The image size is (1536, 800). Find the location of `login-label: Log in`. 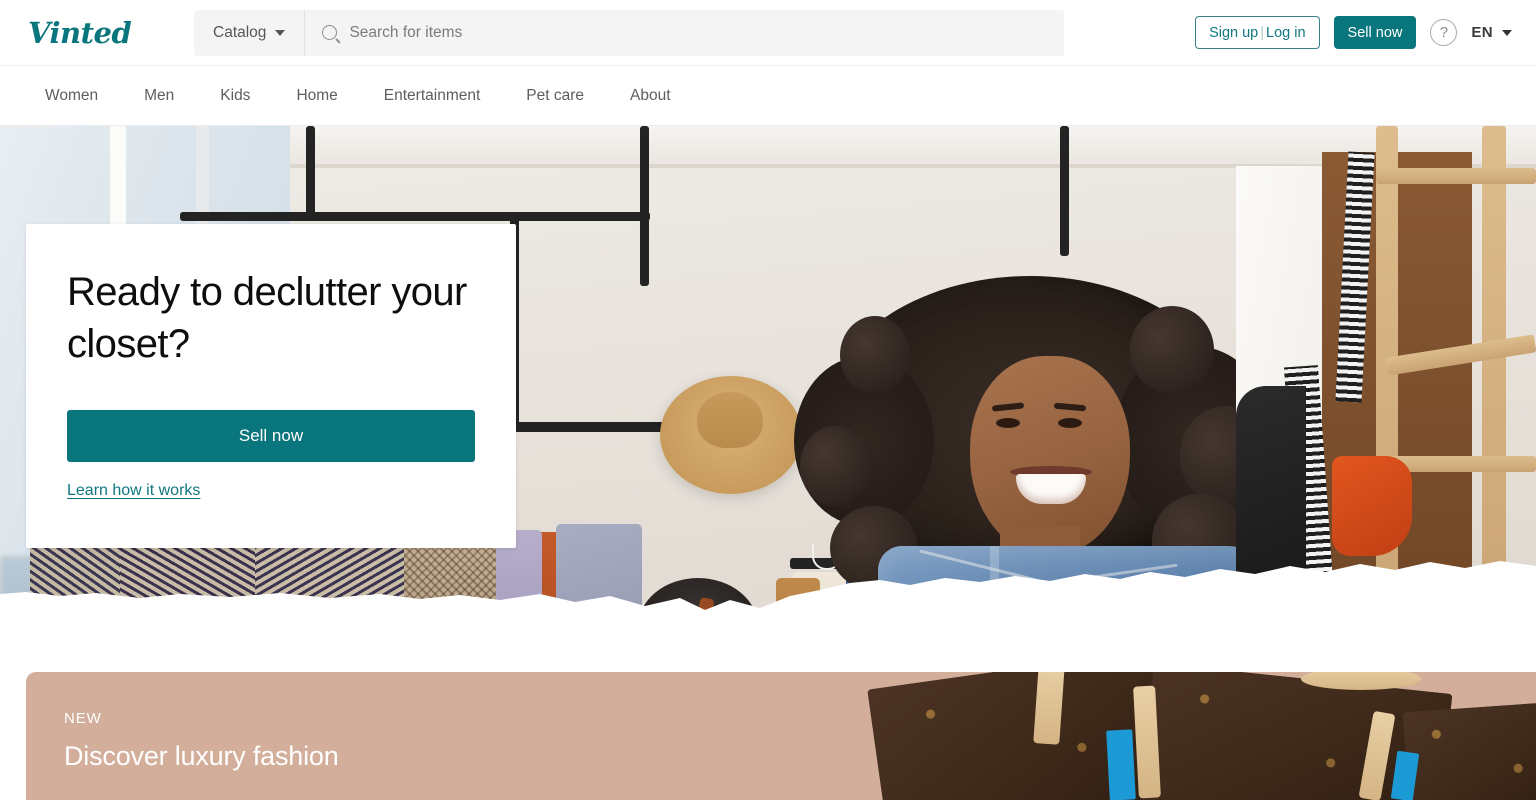

login-label: Log in is located at coordinates (1286, 32).